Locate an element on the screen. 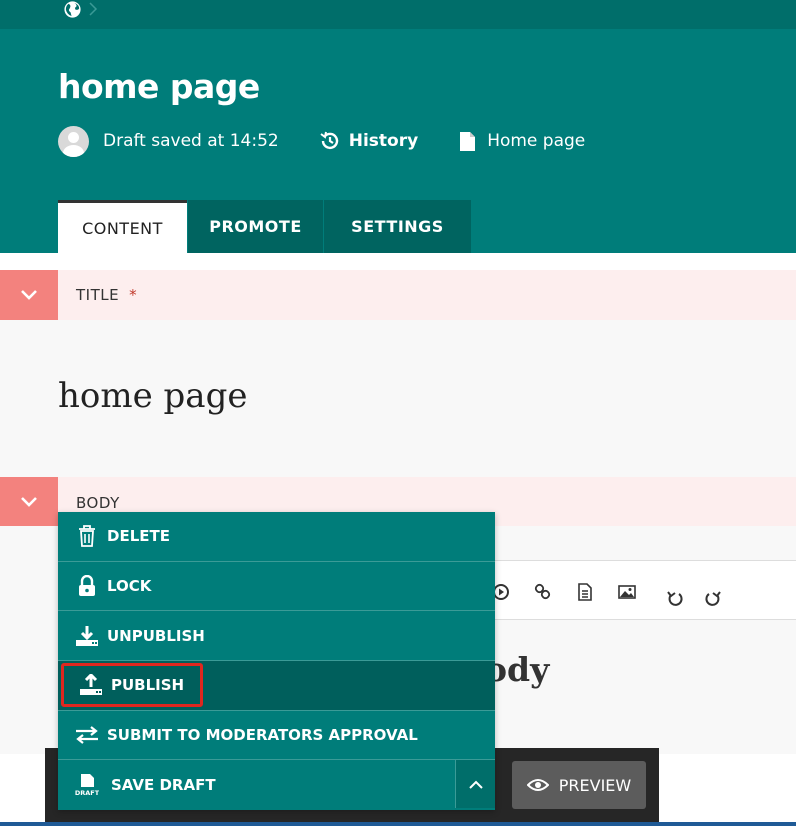  tab-promote: PROMOTE is located at coordinates (255, 226).